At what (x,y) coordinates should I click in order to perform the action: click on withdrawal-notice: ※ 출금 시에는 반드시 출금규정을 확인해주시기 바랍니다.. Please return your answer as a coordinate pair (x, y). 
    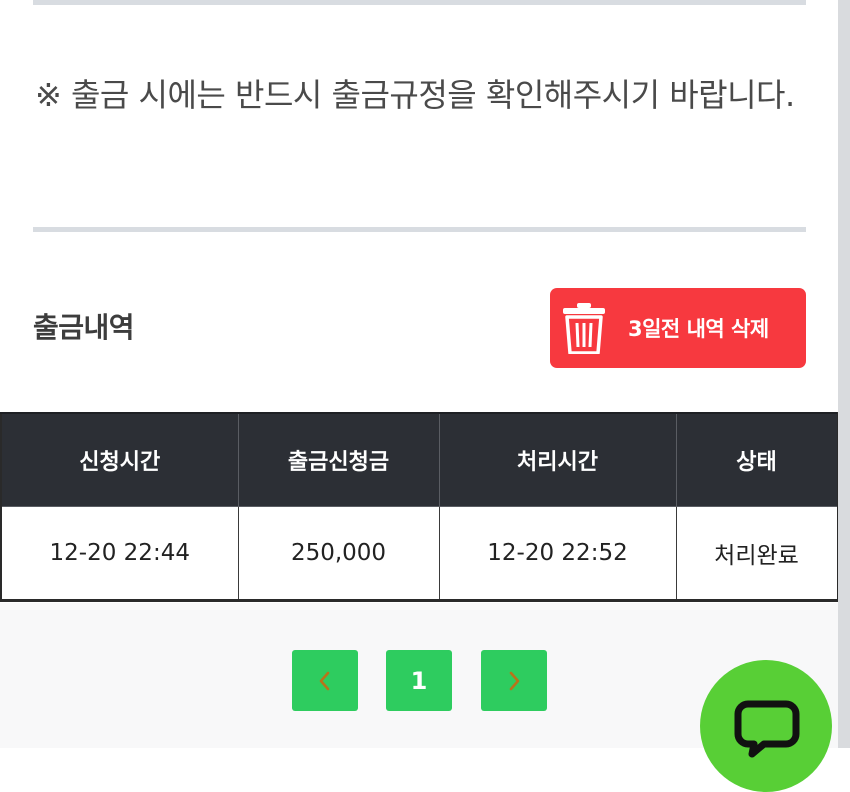
    Looking at the image, I should click on (415, 95).